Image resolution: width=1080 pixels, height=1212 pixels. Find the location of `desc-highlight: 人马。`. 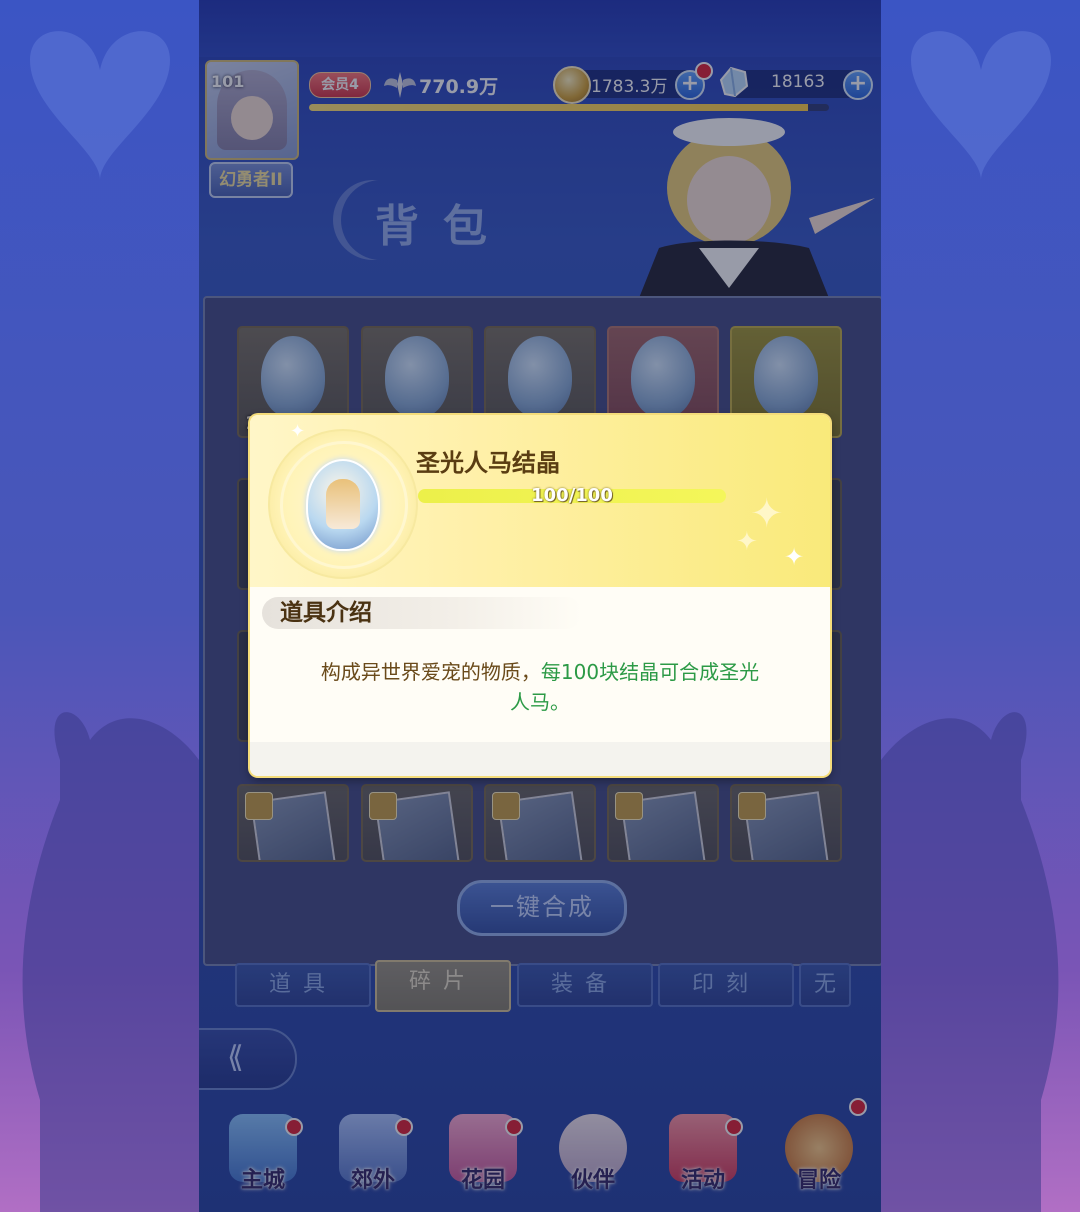

desc-highlight: 人马。 is located at coordinates (540, 702).